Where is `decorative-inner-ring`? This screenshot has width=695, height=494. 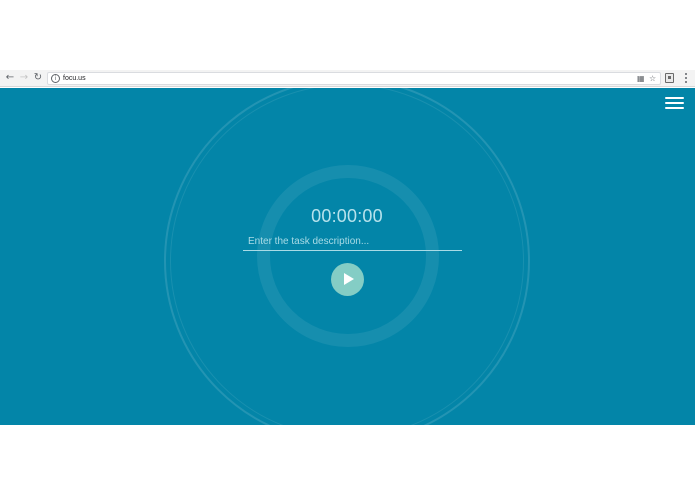 decorative-inner-ring is located at coordinates (348, 256).